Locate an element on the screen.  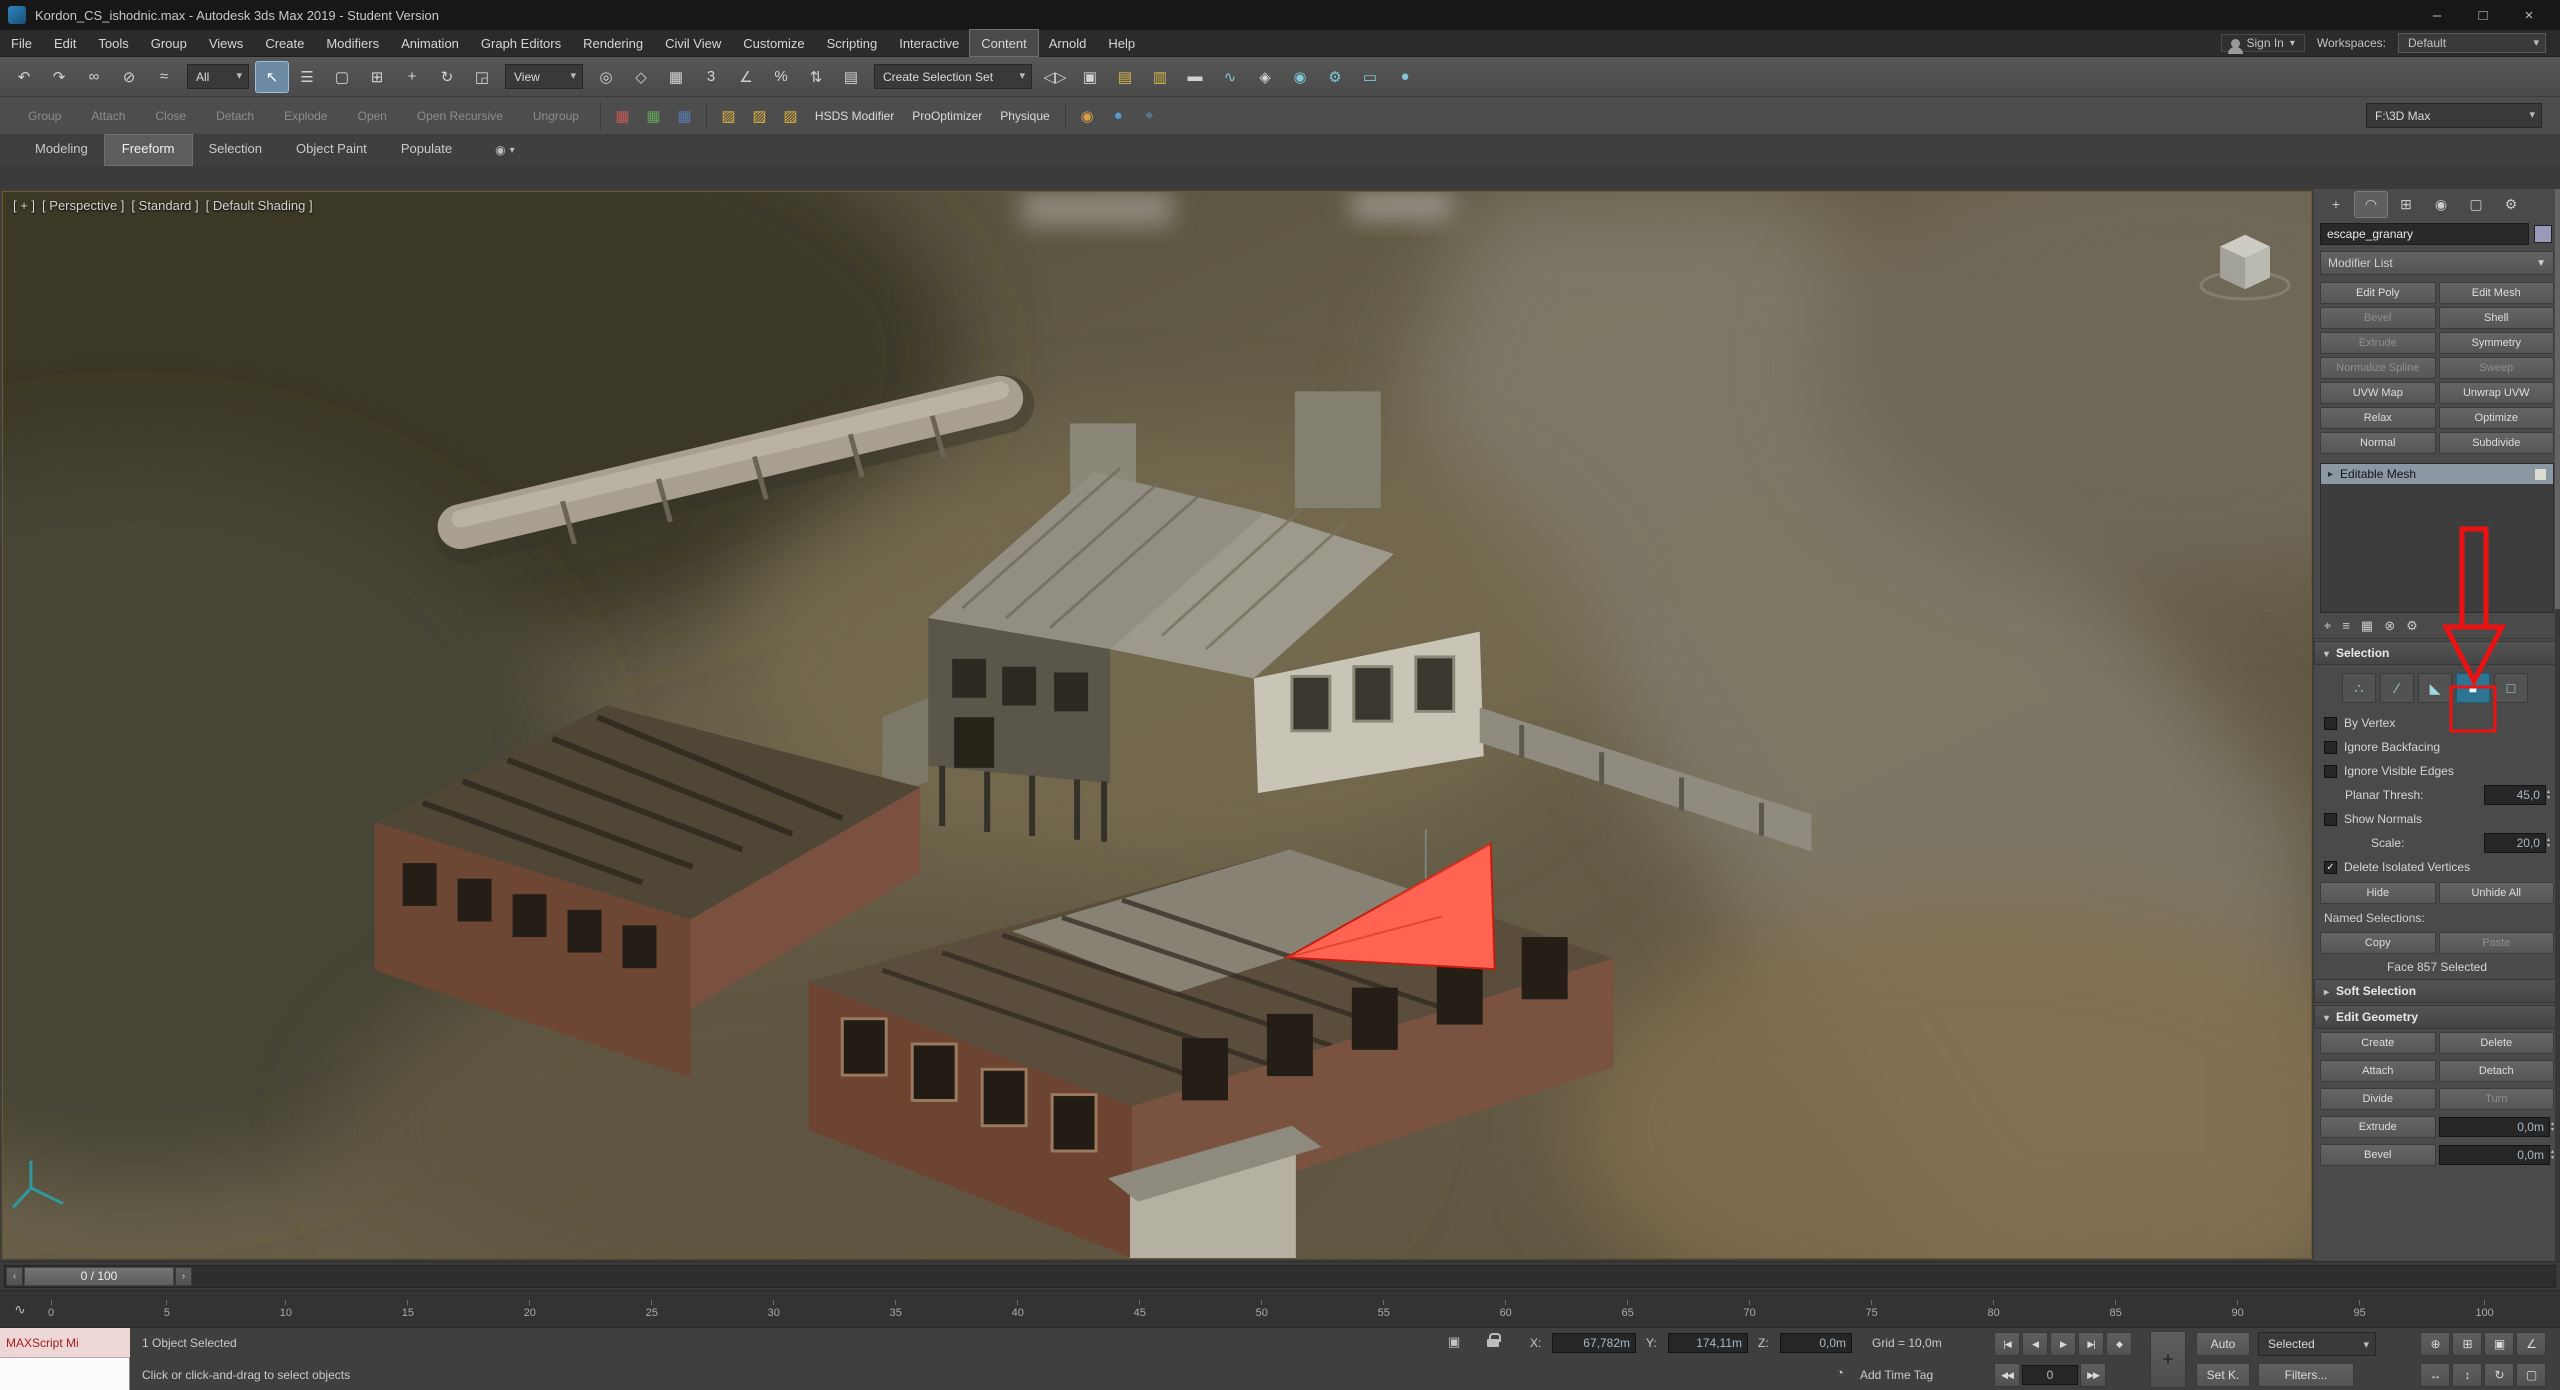
frame-tick: 65 is located at coordinates (1628, 1309).